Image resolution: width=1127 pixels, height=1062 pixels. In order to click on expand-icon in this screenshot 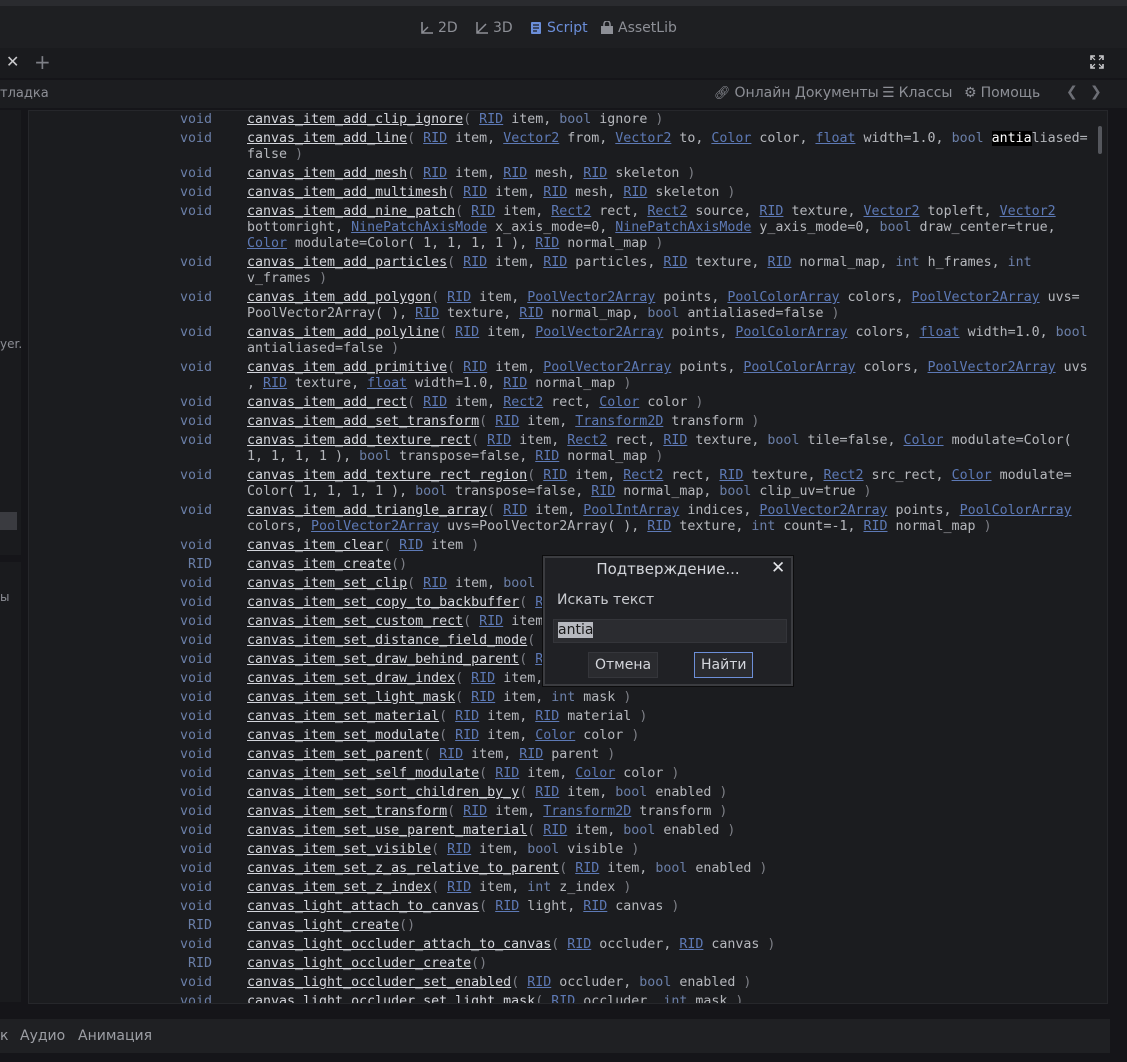, I will do `click(1097, 62)`.